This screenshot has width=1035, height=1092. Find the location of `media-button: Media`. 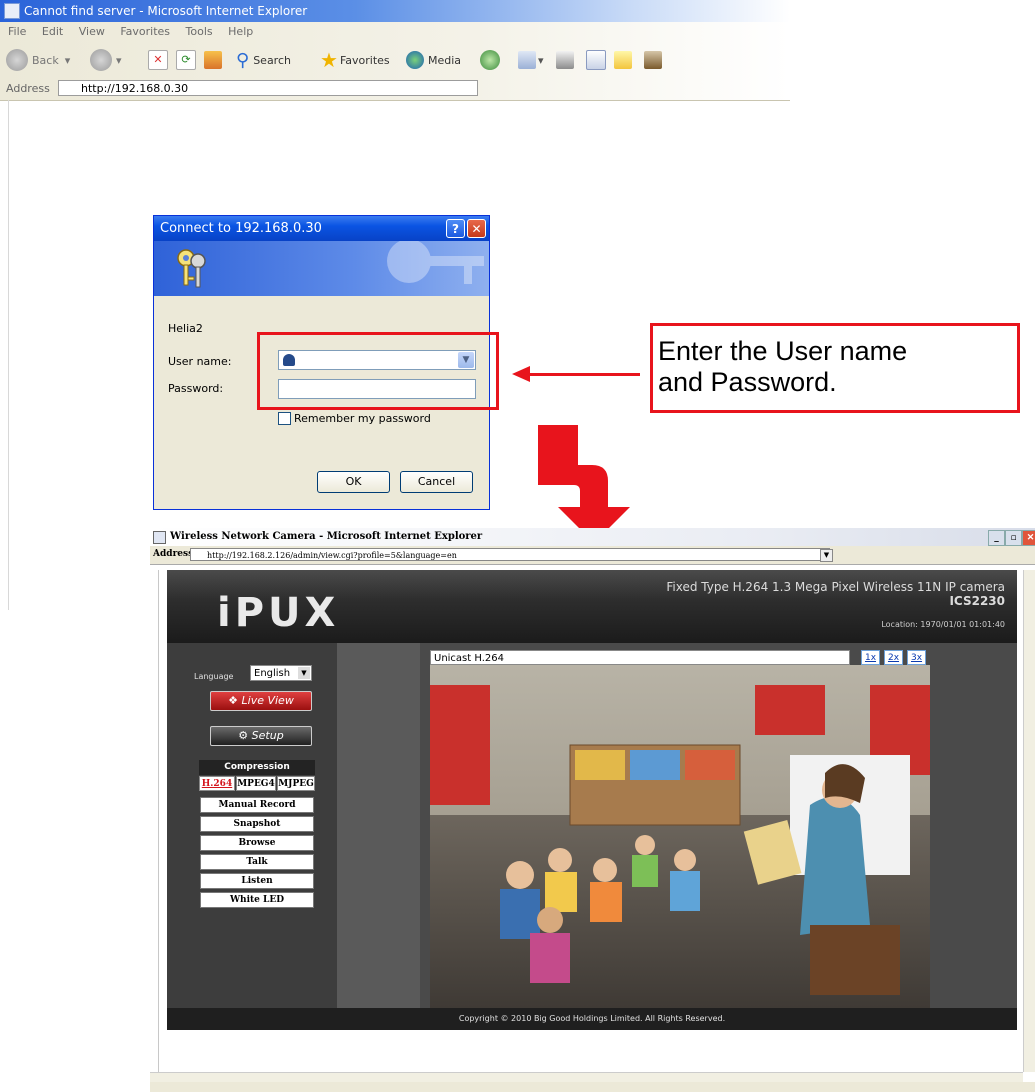

media-button: Media is located at coordinates (433, 60).